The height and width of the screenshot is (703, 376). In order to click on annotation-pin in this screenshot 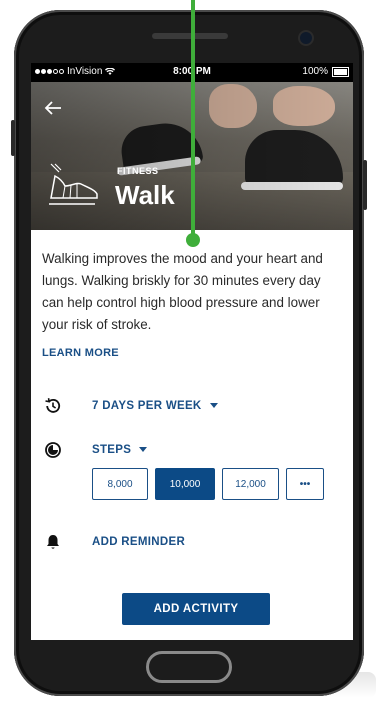, I will do `click(193, 240)`.